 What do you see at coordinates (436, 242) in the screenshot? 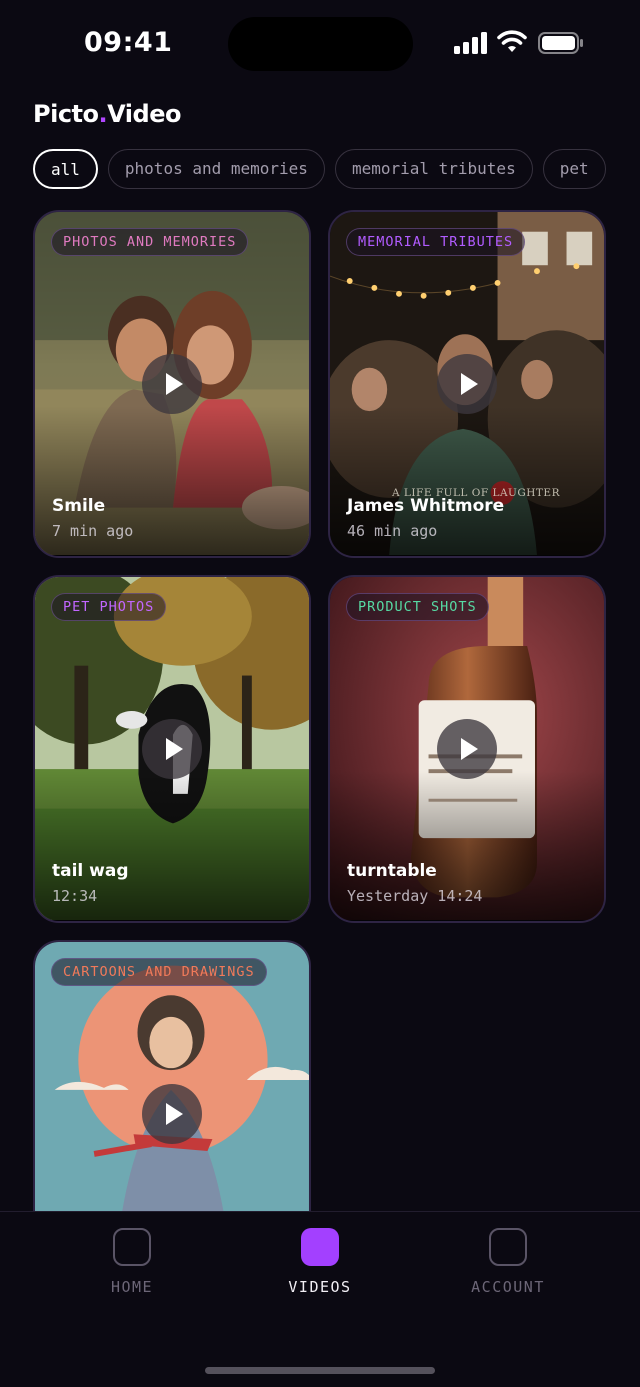
I see `category-tag: MEMORIAL TRIBUTES` at bounding box center [436, 242].